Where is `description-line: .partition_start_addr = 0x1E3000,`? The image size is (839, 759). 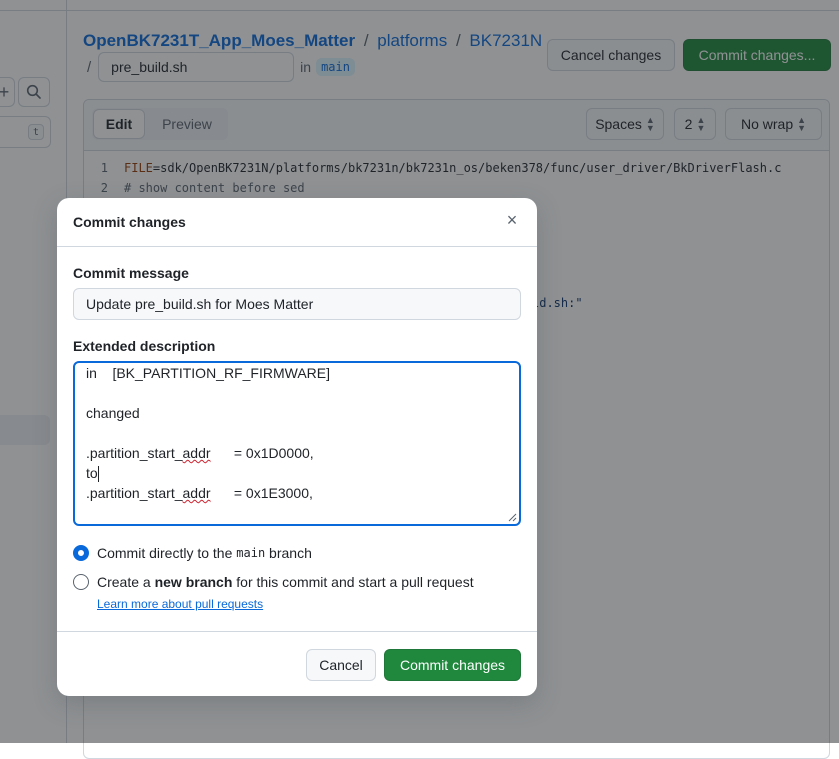
description-line: .partition_start_addr = 0x1E3000, is located at coordinates (199, 493).